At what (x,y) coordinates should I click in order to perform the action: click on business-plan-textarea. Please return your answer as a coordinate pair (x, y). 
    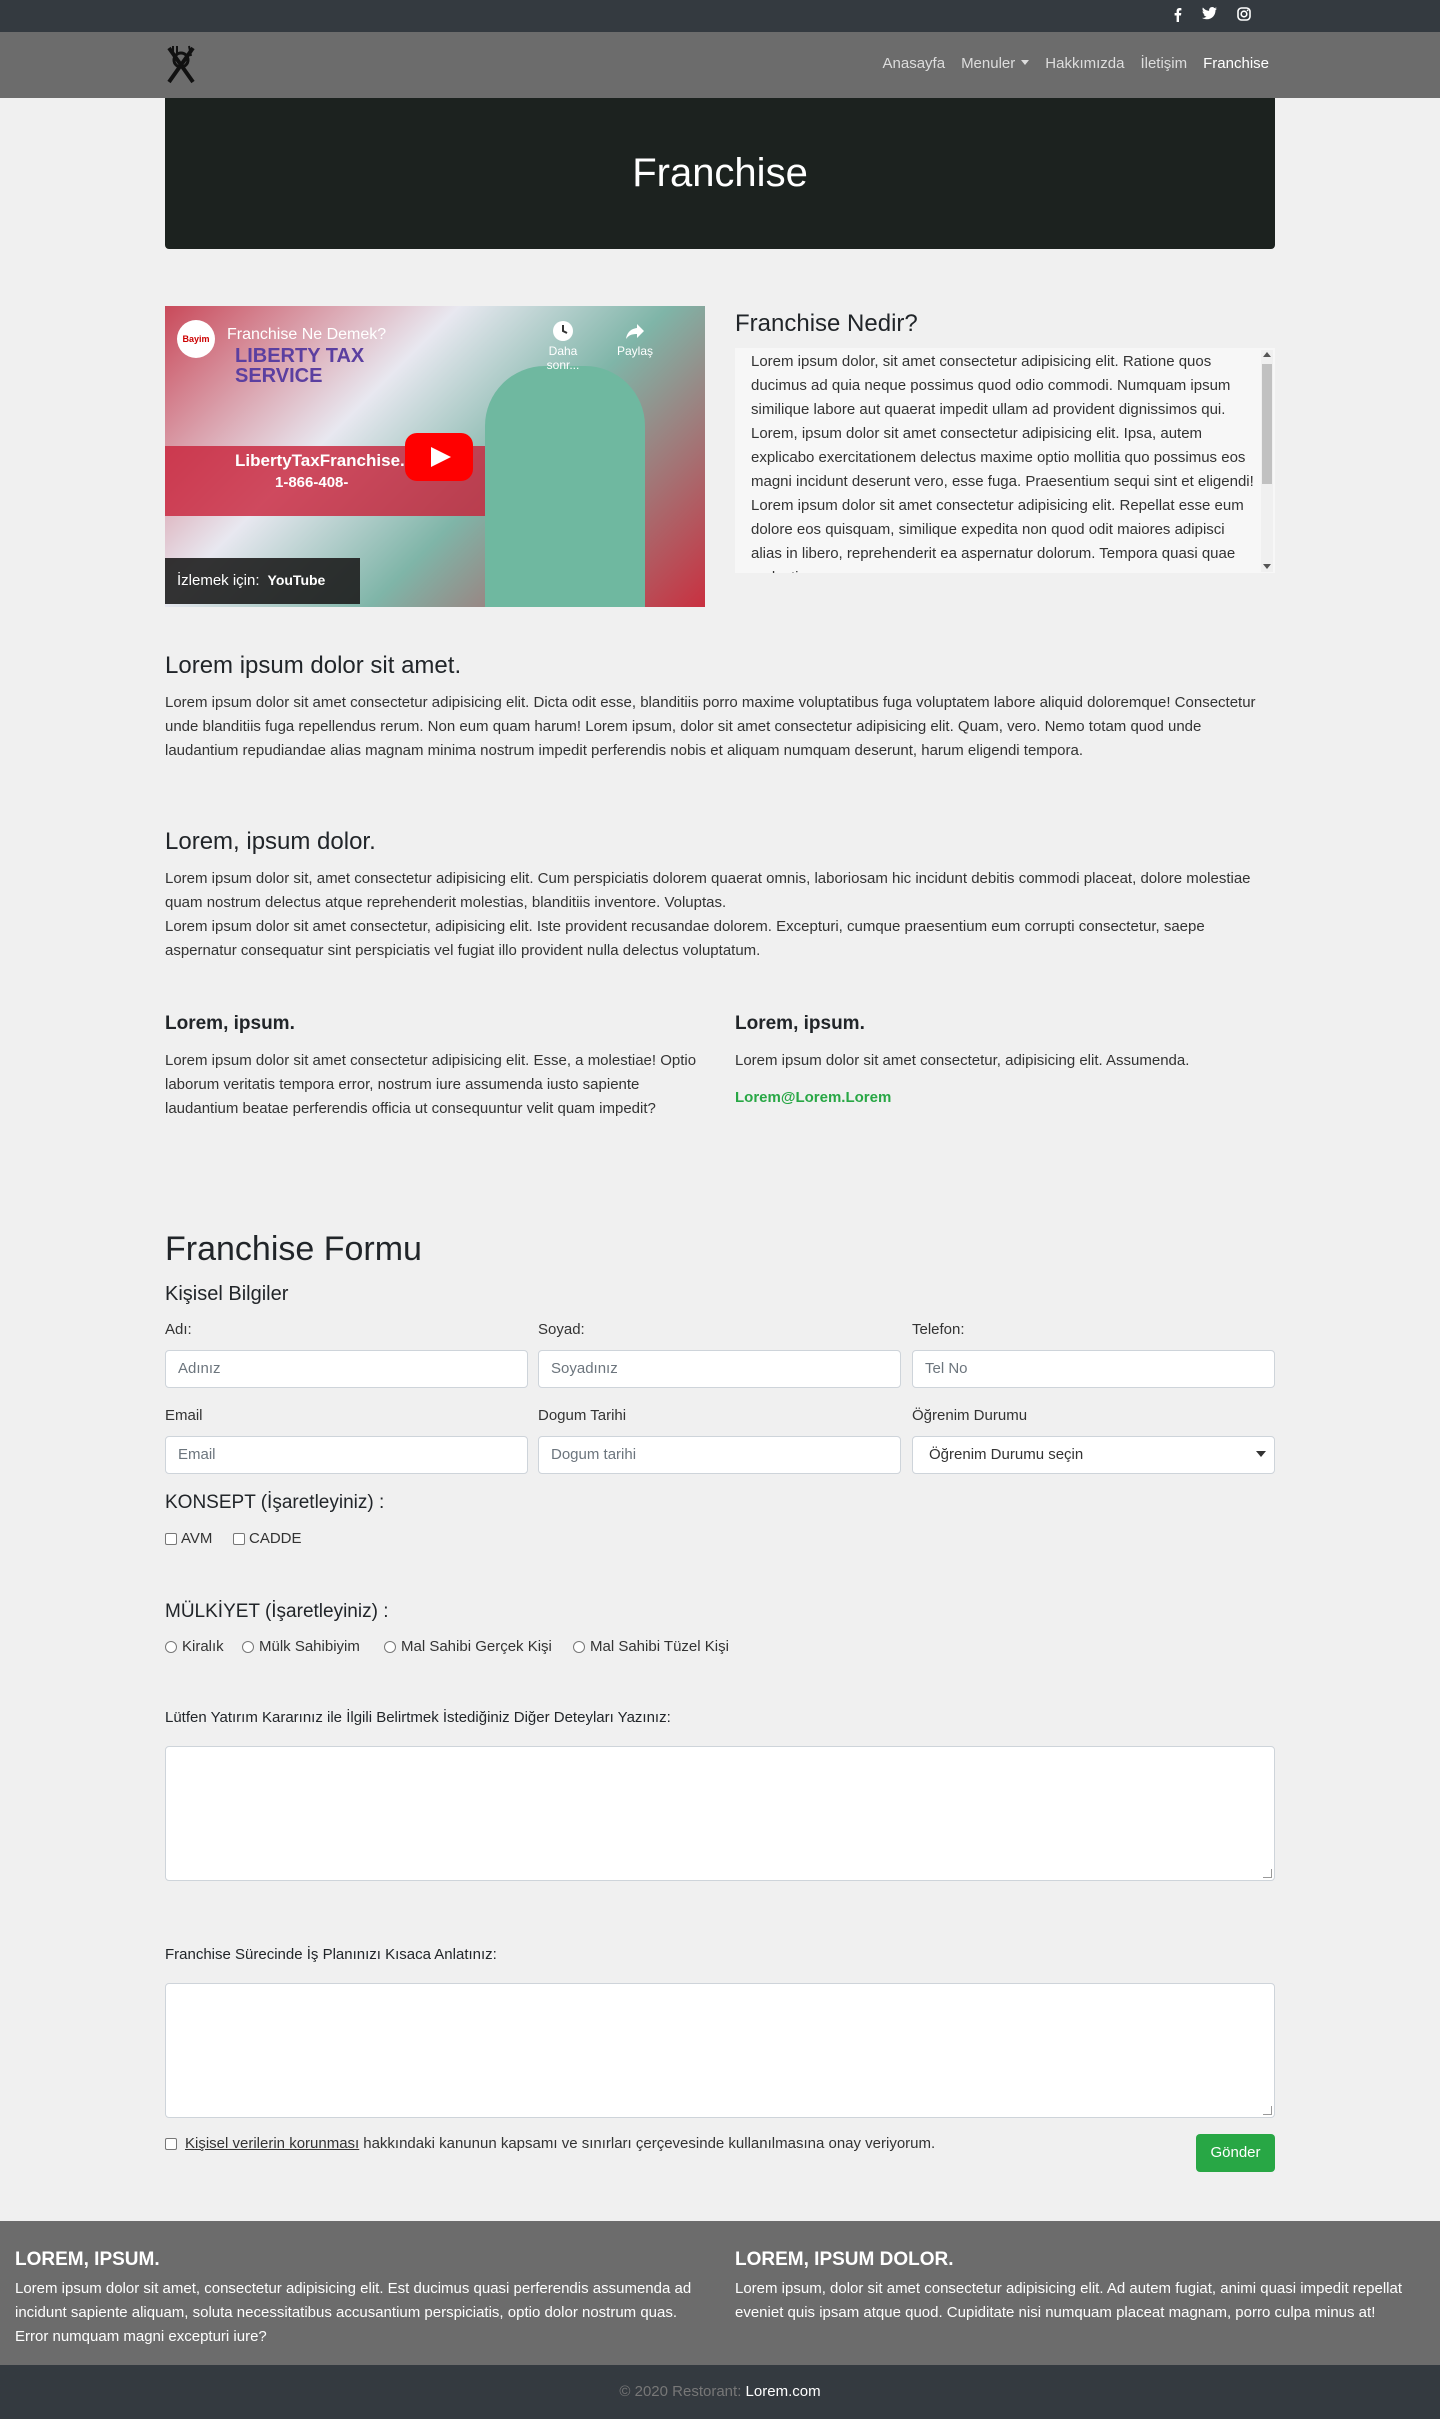
    Looking at the image, I should click on (720, 2050).